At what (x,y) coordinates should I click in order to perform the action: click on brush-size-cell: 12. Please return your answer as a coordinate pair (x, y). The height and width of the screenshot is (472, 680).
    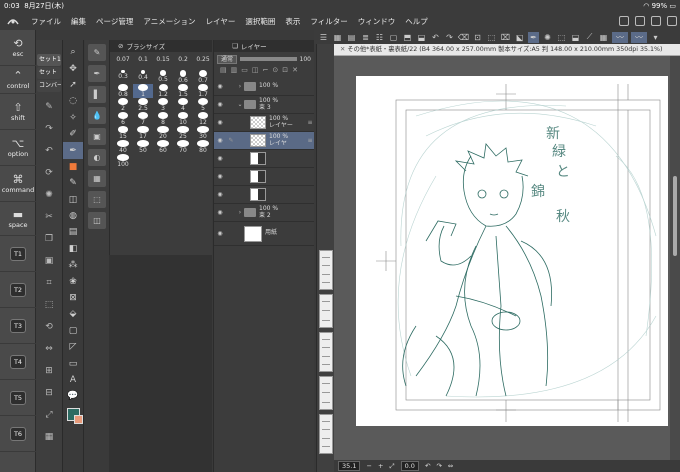
    Looking at the image, I should click on (203, 119).